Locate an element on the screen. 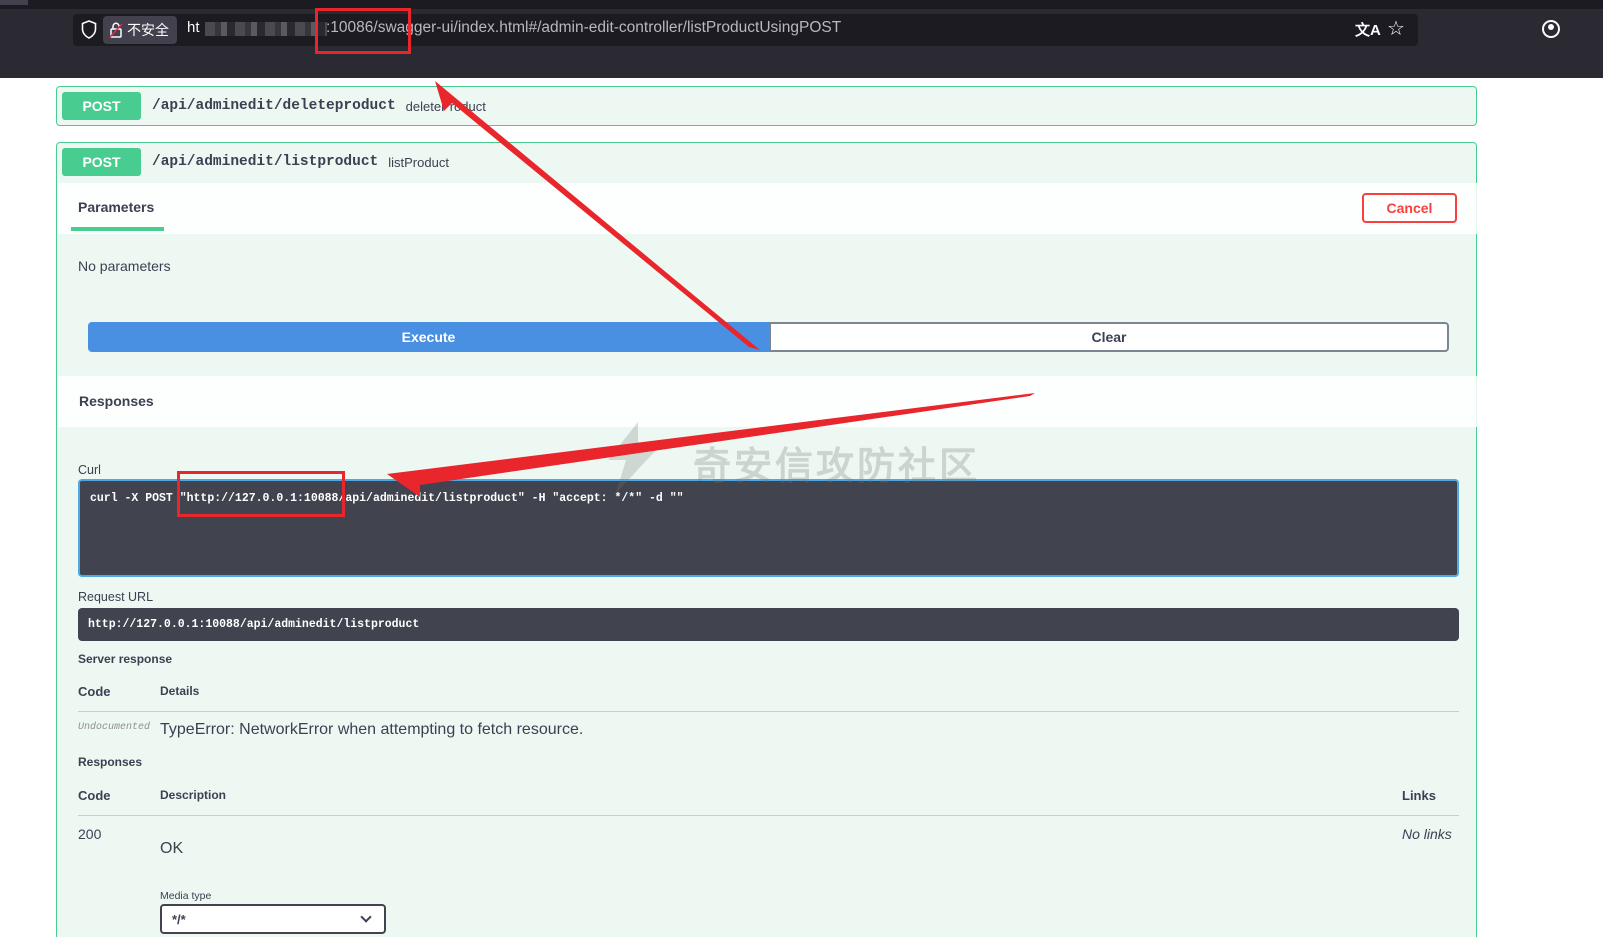 The image size is (1603, 937). media-type-select: */* is located at coordinates (273, 919).